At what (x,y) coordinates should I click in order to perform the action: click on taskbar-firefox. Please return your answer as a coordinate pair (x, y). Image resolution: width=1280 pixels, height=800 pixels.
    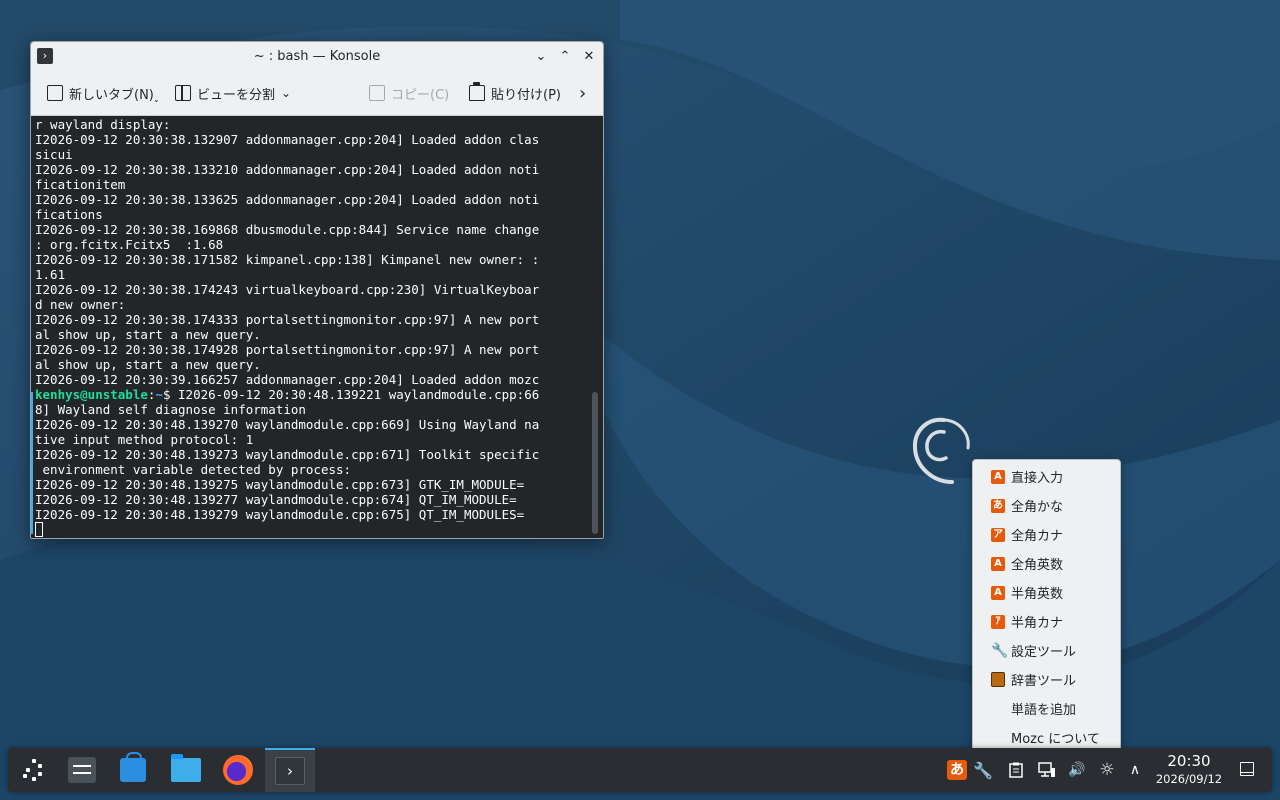
    Looking at the image, I should click on (238, 770).